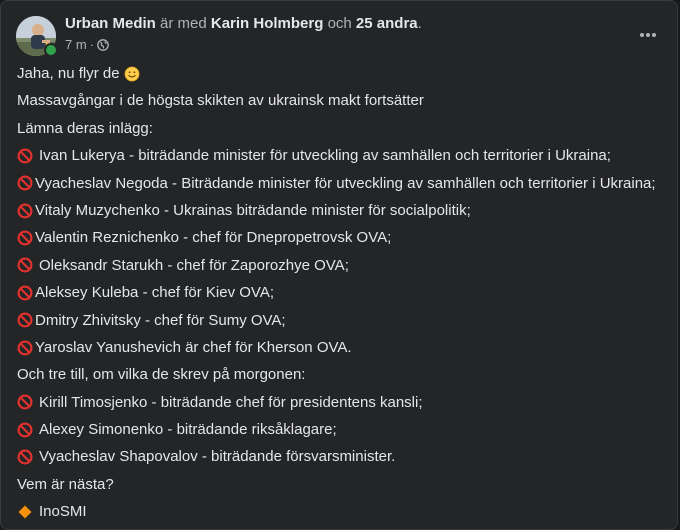 Image resolution: width=680 pixels, height=530 pixels. What do you see at coordinates (103, 45) in the screenshot?
I see `globe-icon` at bounding box center [103, 45].